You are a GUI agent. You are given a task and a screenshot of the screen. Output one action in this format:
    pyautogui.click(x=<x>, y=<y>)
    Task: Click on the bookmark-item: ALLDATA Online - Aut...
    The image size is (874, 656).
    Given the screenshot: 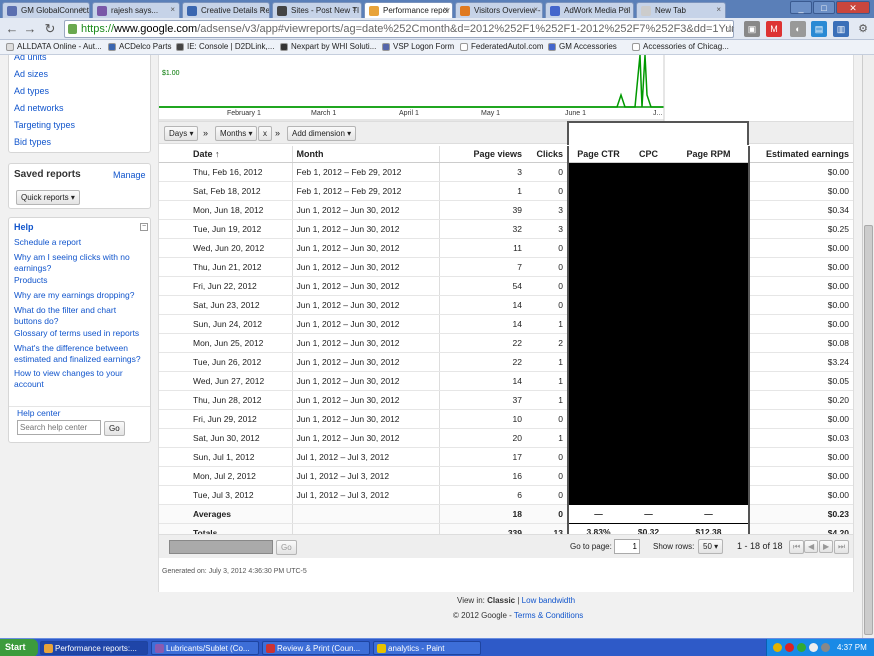 What is the action you would take?
    pyautogui.click(x=54, y=46)
    